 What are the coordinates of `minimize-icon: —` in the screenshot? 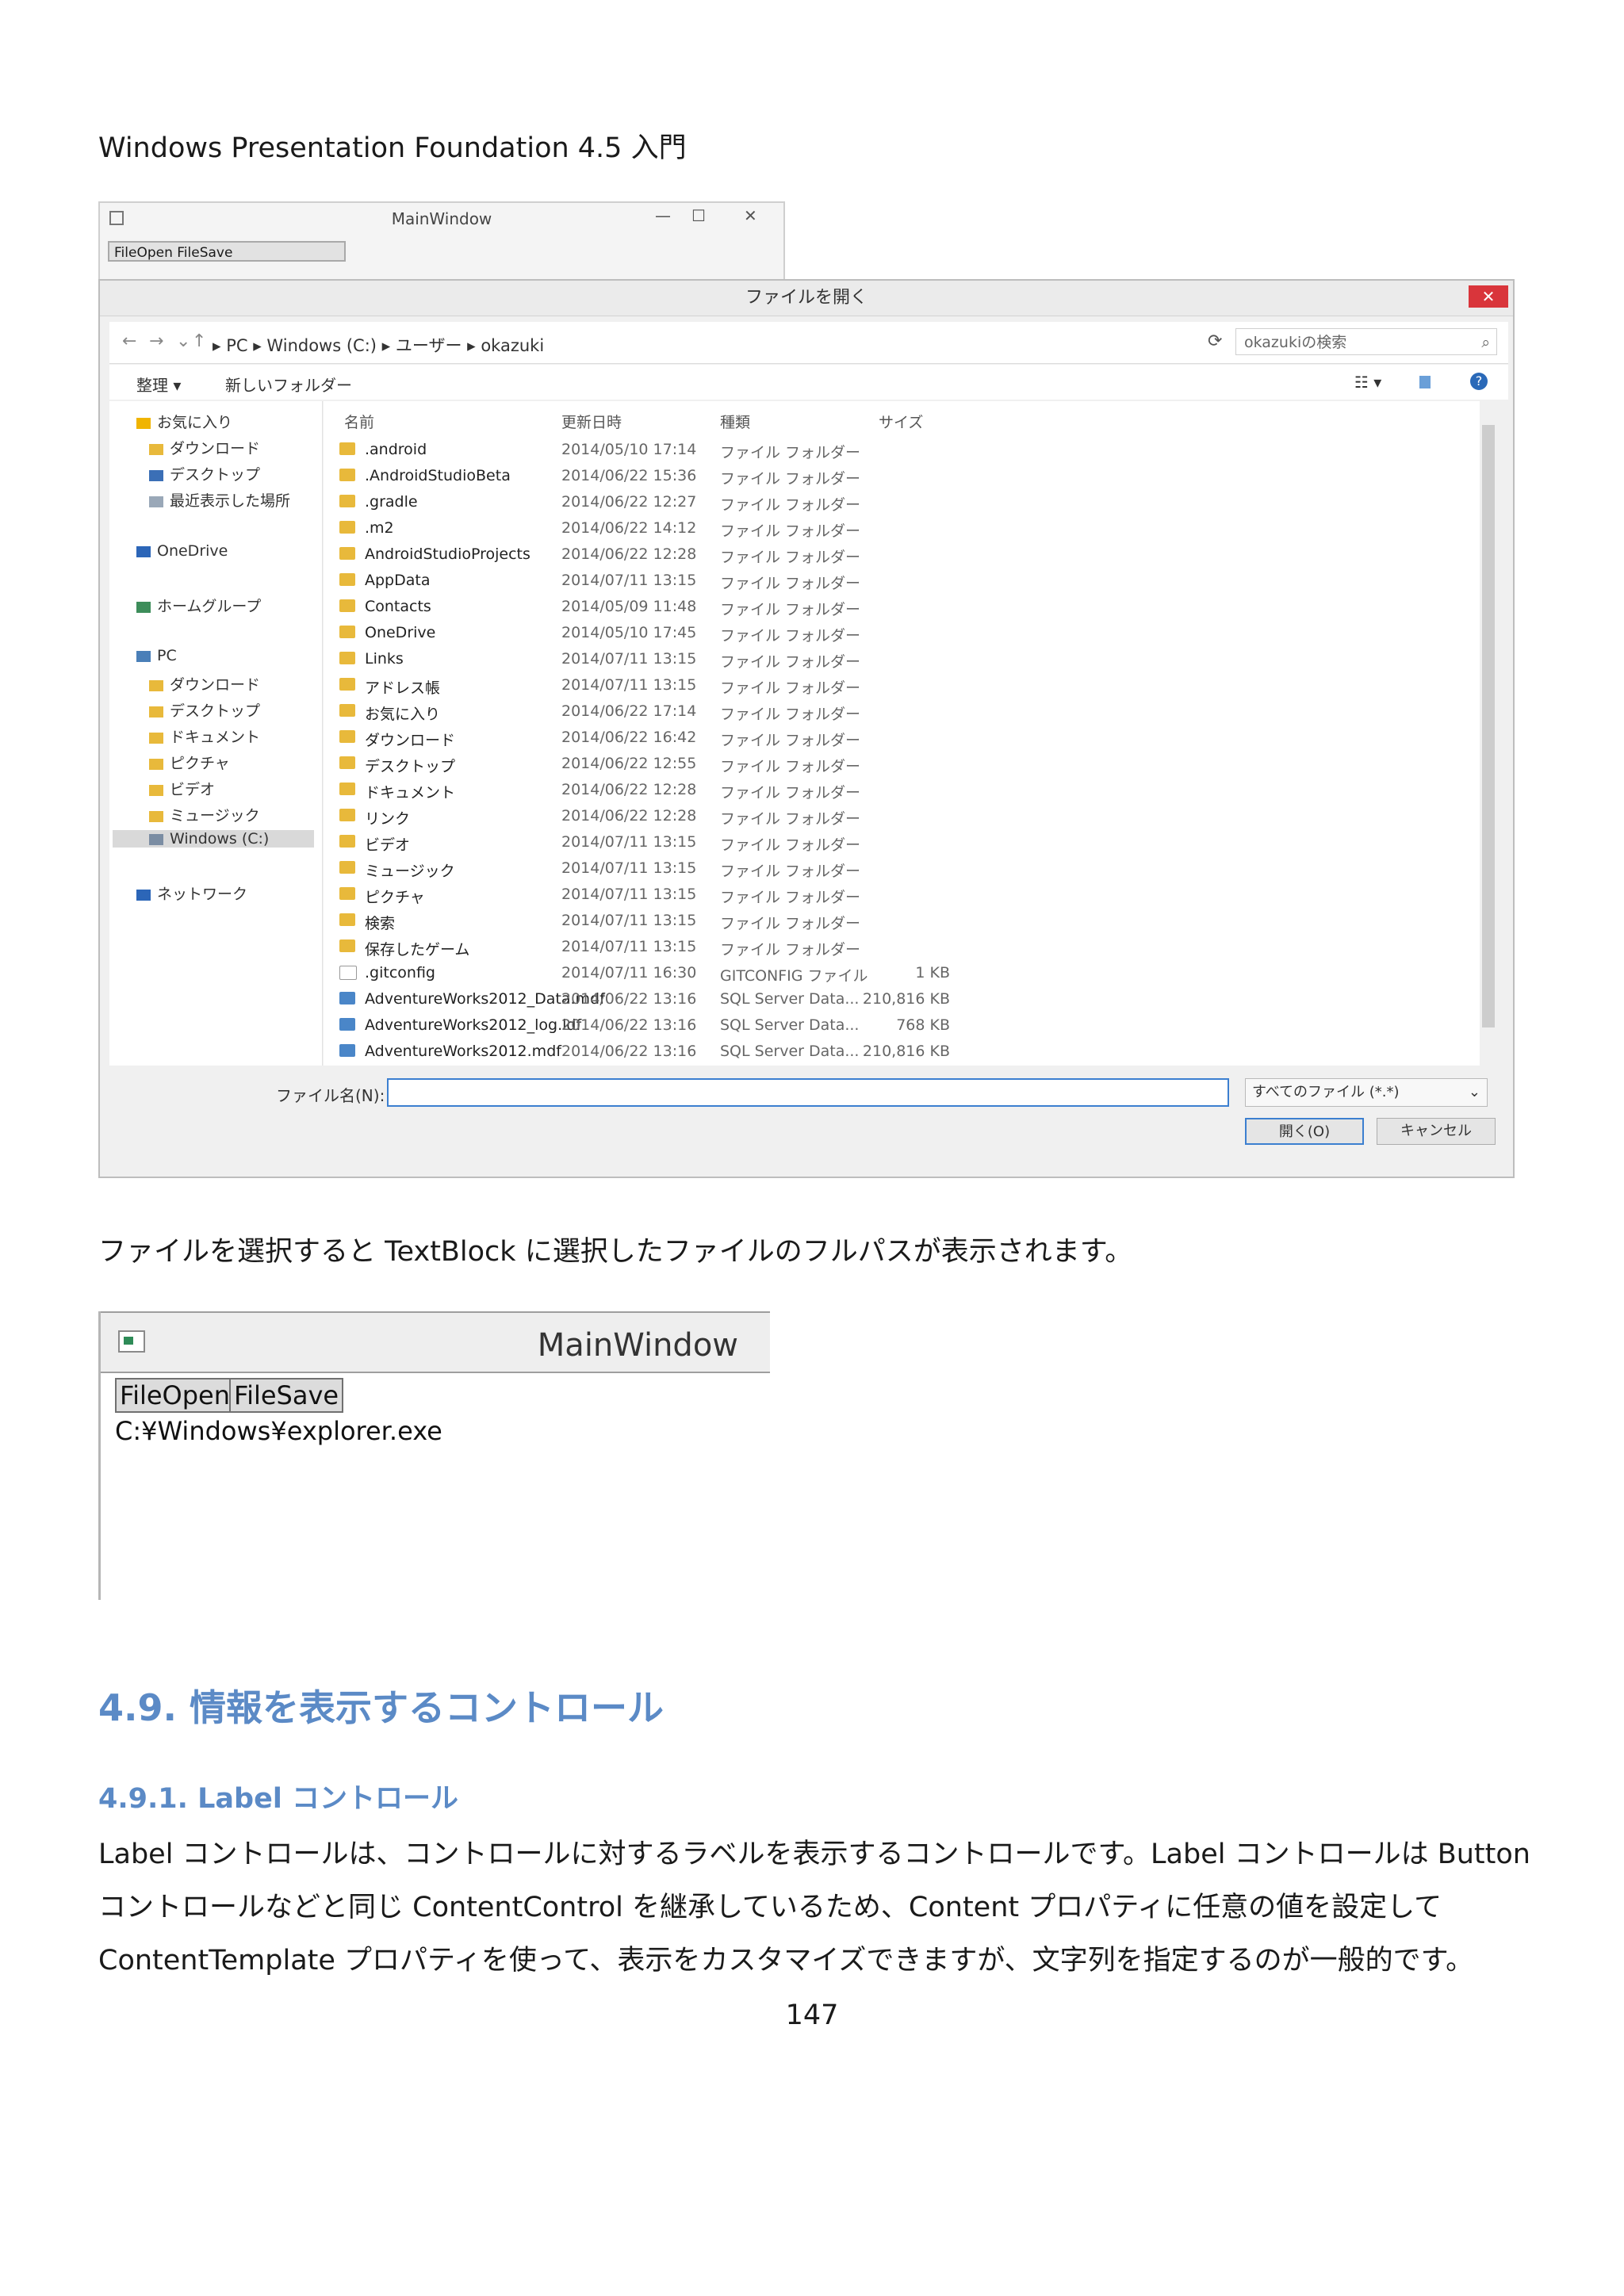 It's located at (663, 215).